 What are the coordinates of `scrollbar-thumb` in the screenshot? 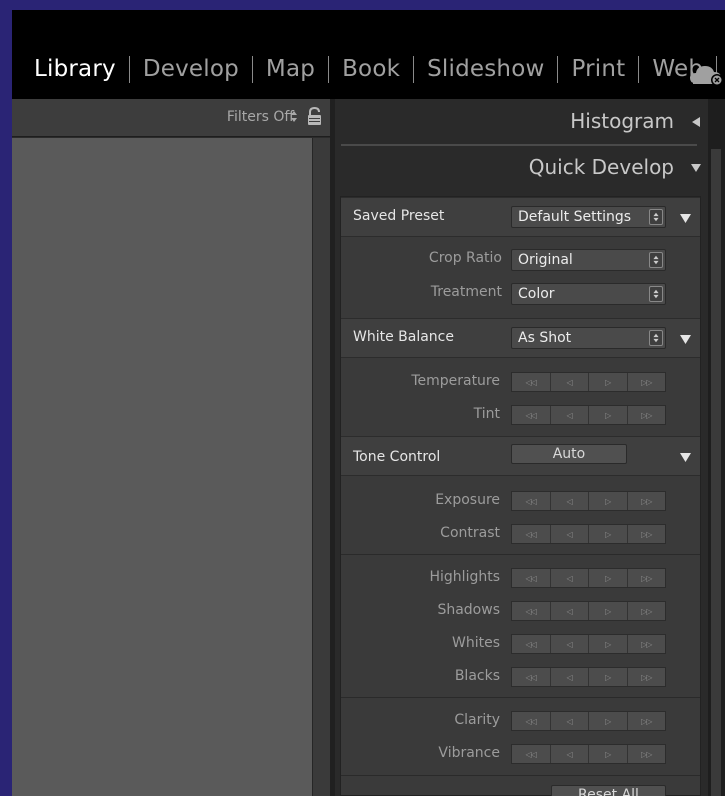 It's located at (716, 472).